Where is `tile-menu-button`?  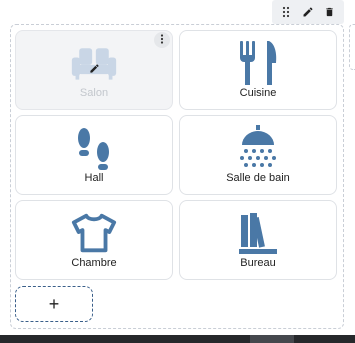 tile-menu-button is located at coordinates (162, 40).